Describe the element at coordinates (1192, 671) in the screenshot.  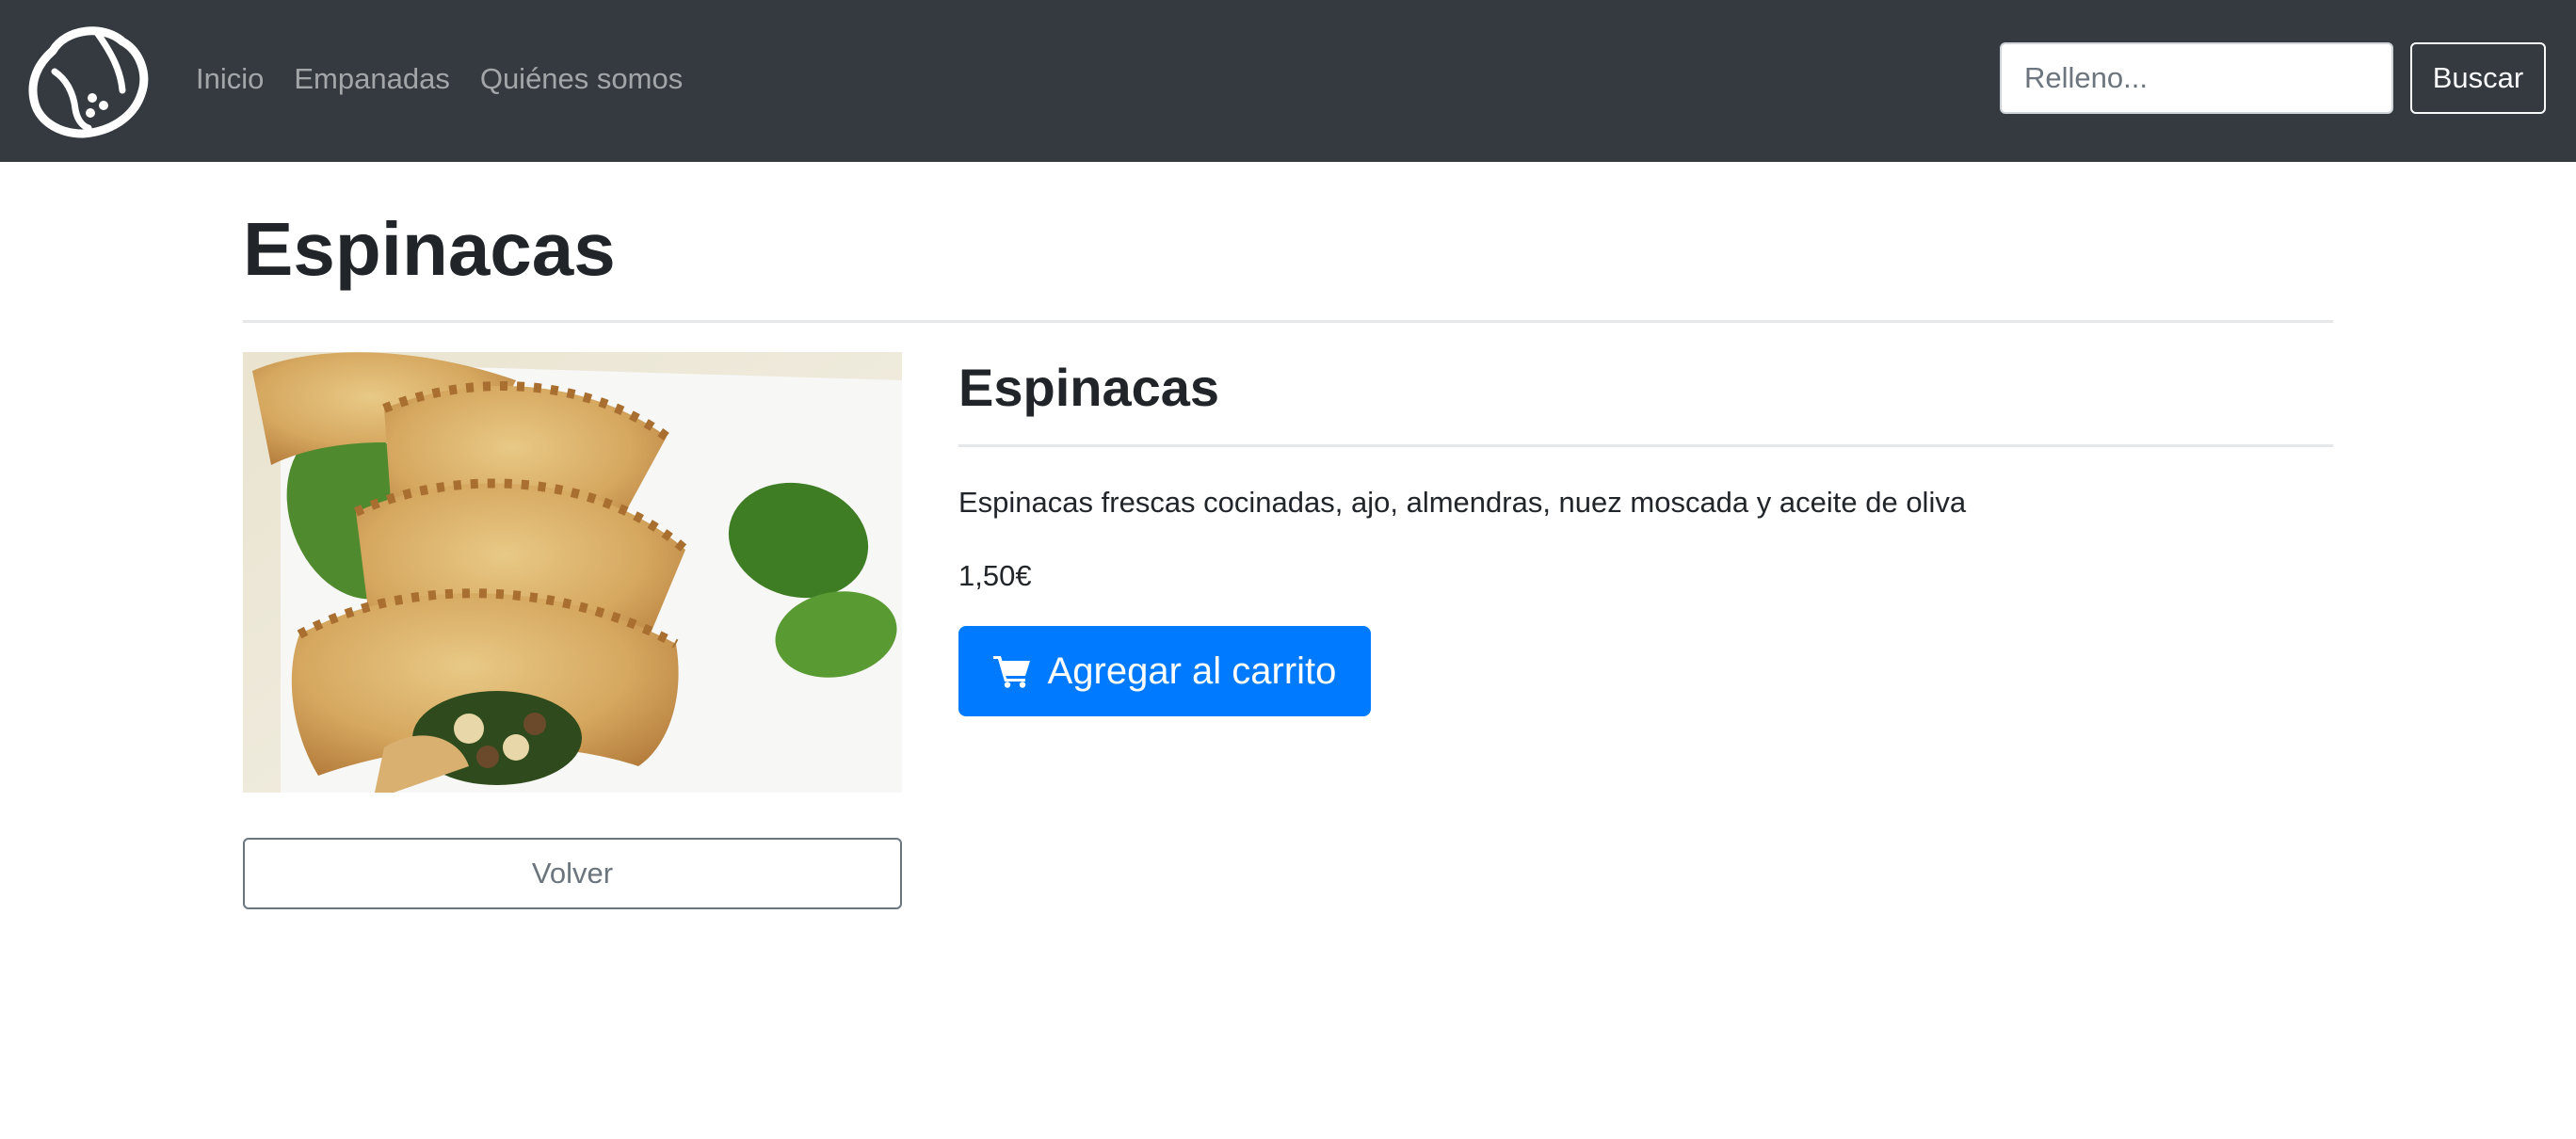
I see `add-to-cart-label: Agregar al carrito` at that location.